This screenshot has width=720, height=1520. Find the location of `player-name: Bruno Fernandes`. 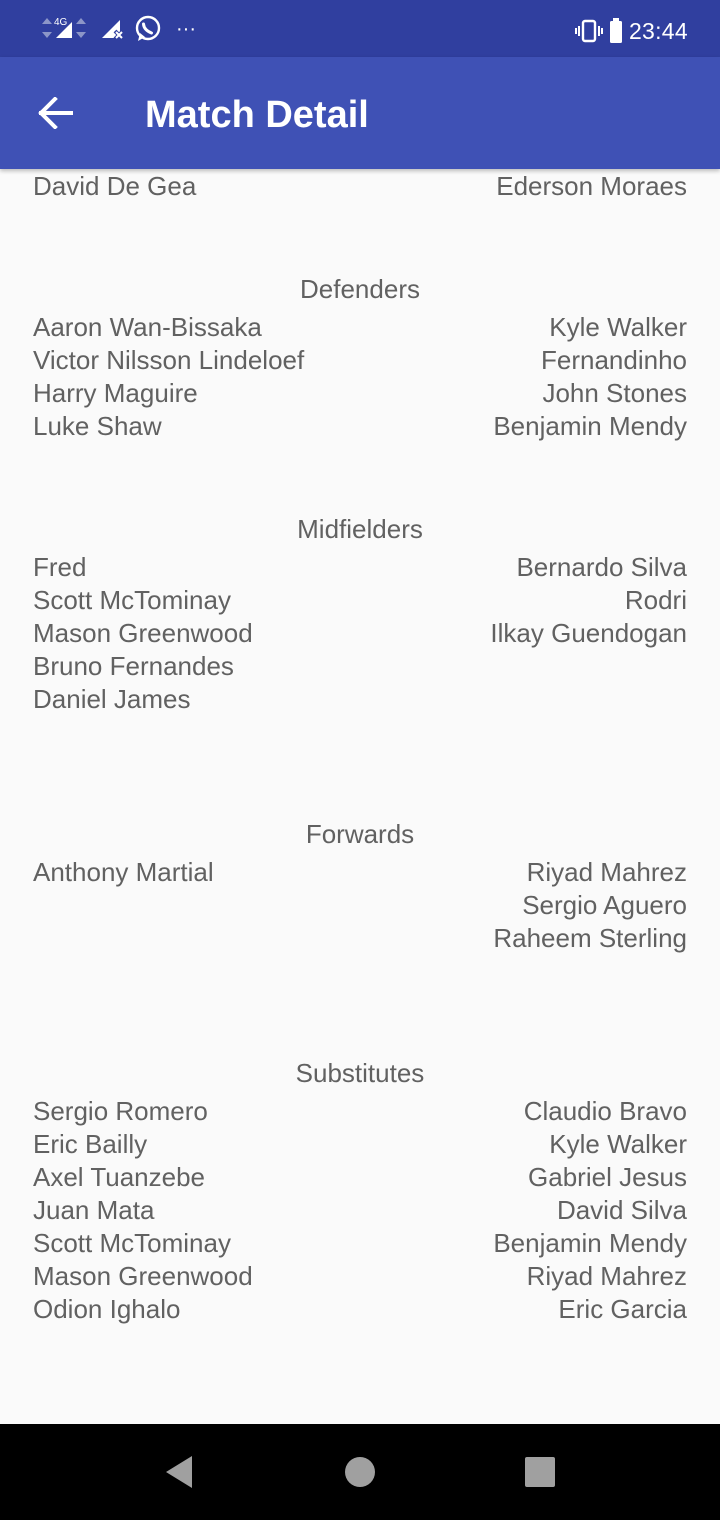

player-name: Bruno Fernandes is located at coordinates (133, 666).